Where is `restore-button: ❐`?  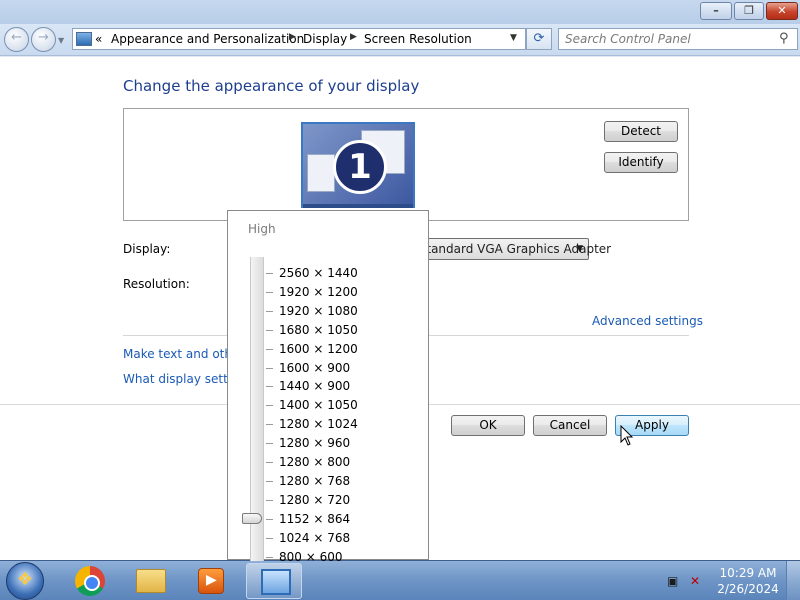
restore-button: ❐ is located at coordinates (749, 11).